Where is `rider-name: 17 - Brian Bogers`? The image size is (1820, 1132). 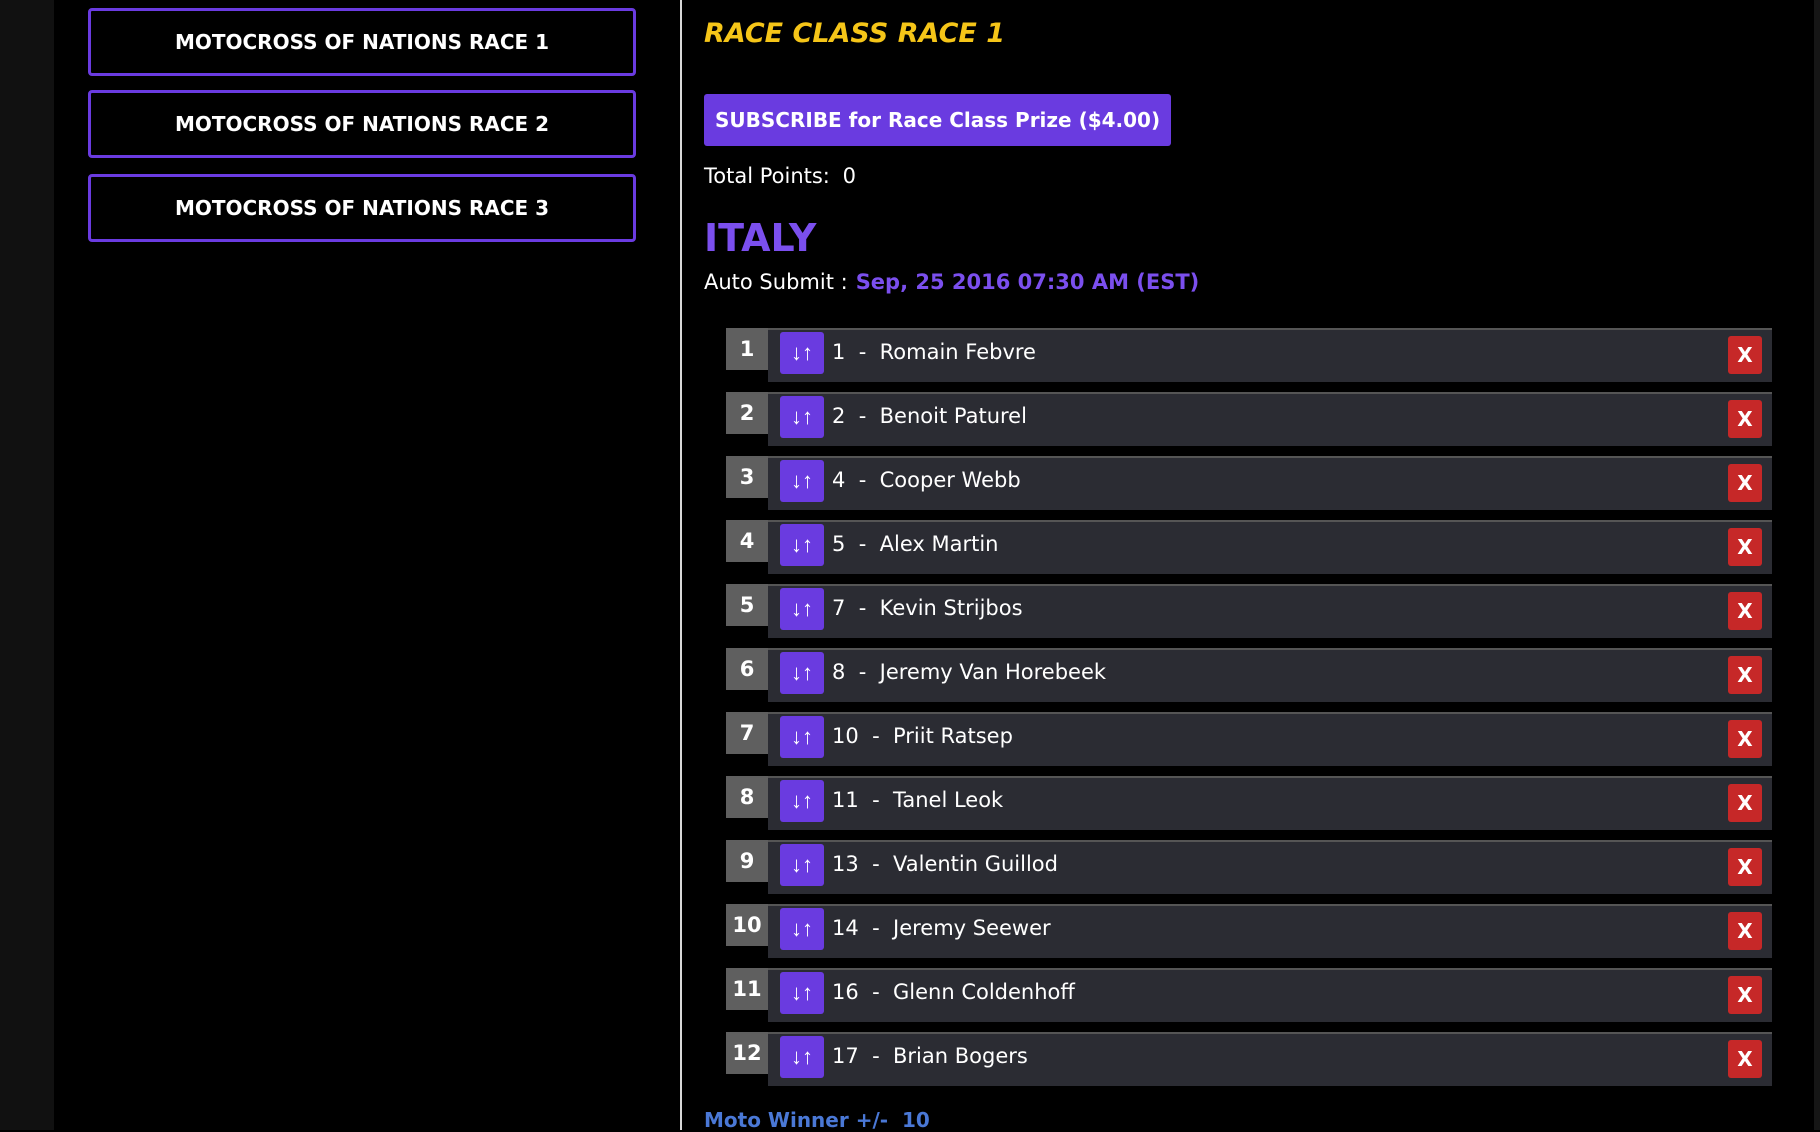
rider-name: 17 - Brian Bogers is located at coordinates (930, 1056).